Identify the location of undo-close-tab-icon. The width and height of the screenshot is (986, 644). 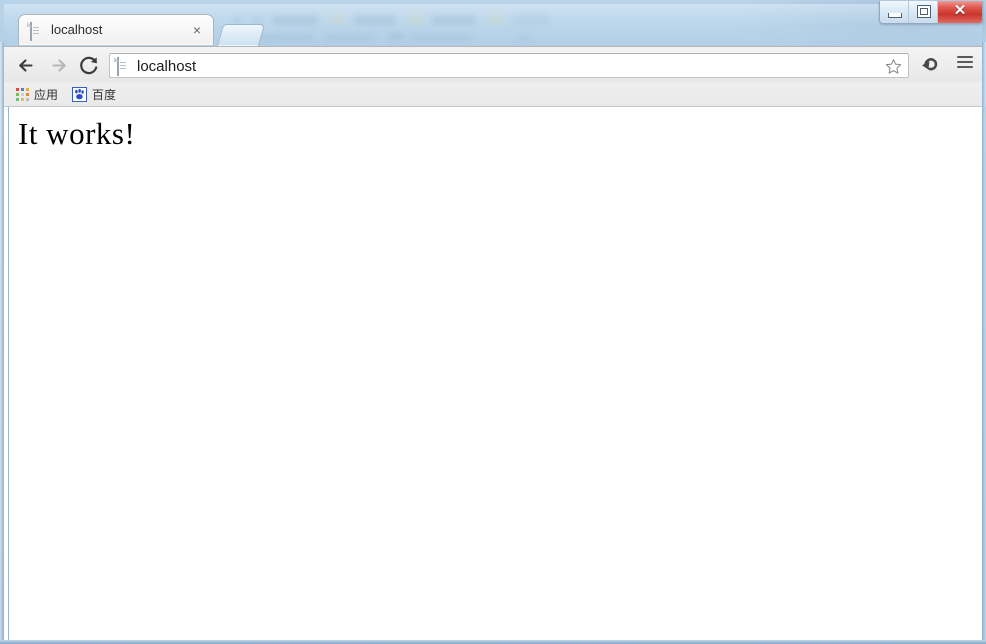
(931, 65).